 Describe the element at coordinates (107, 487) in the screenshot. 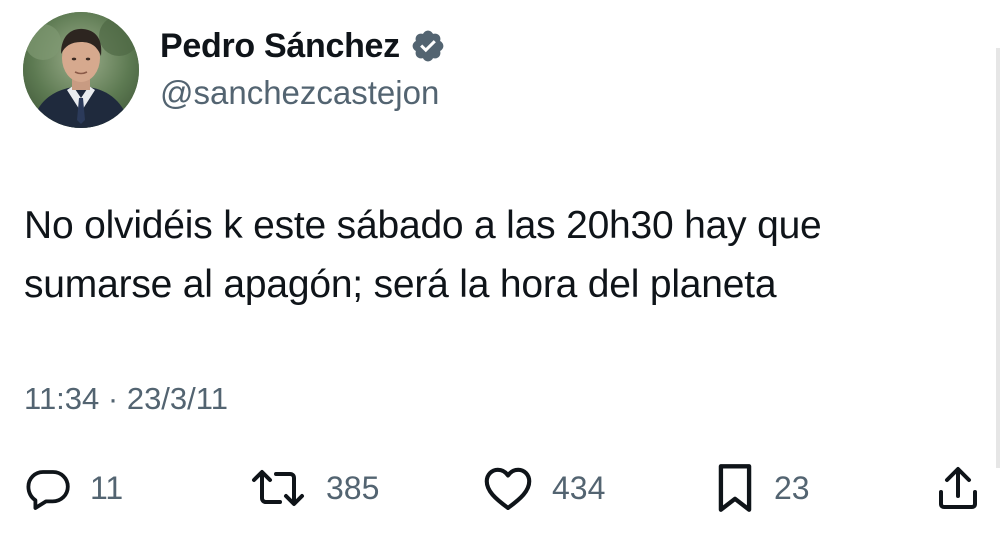

I see `reply-count: 11` at that location.